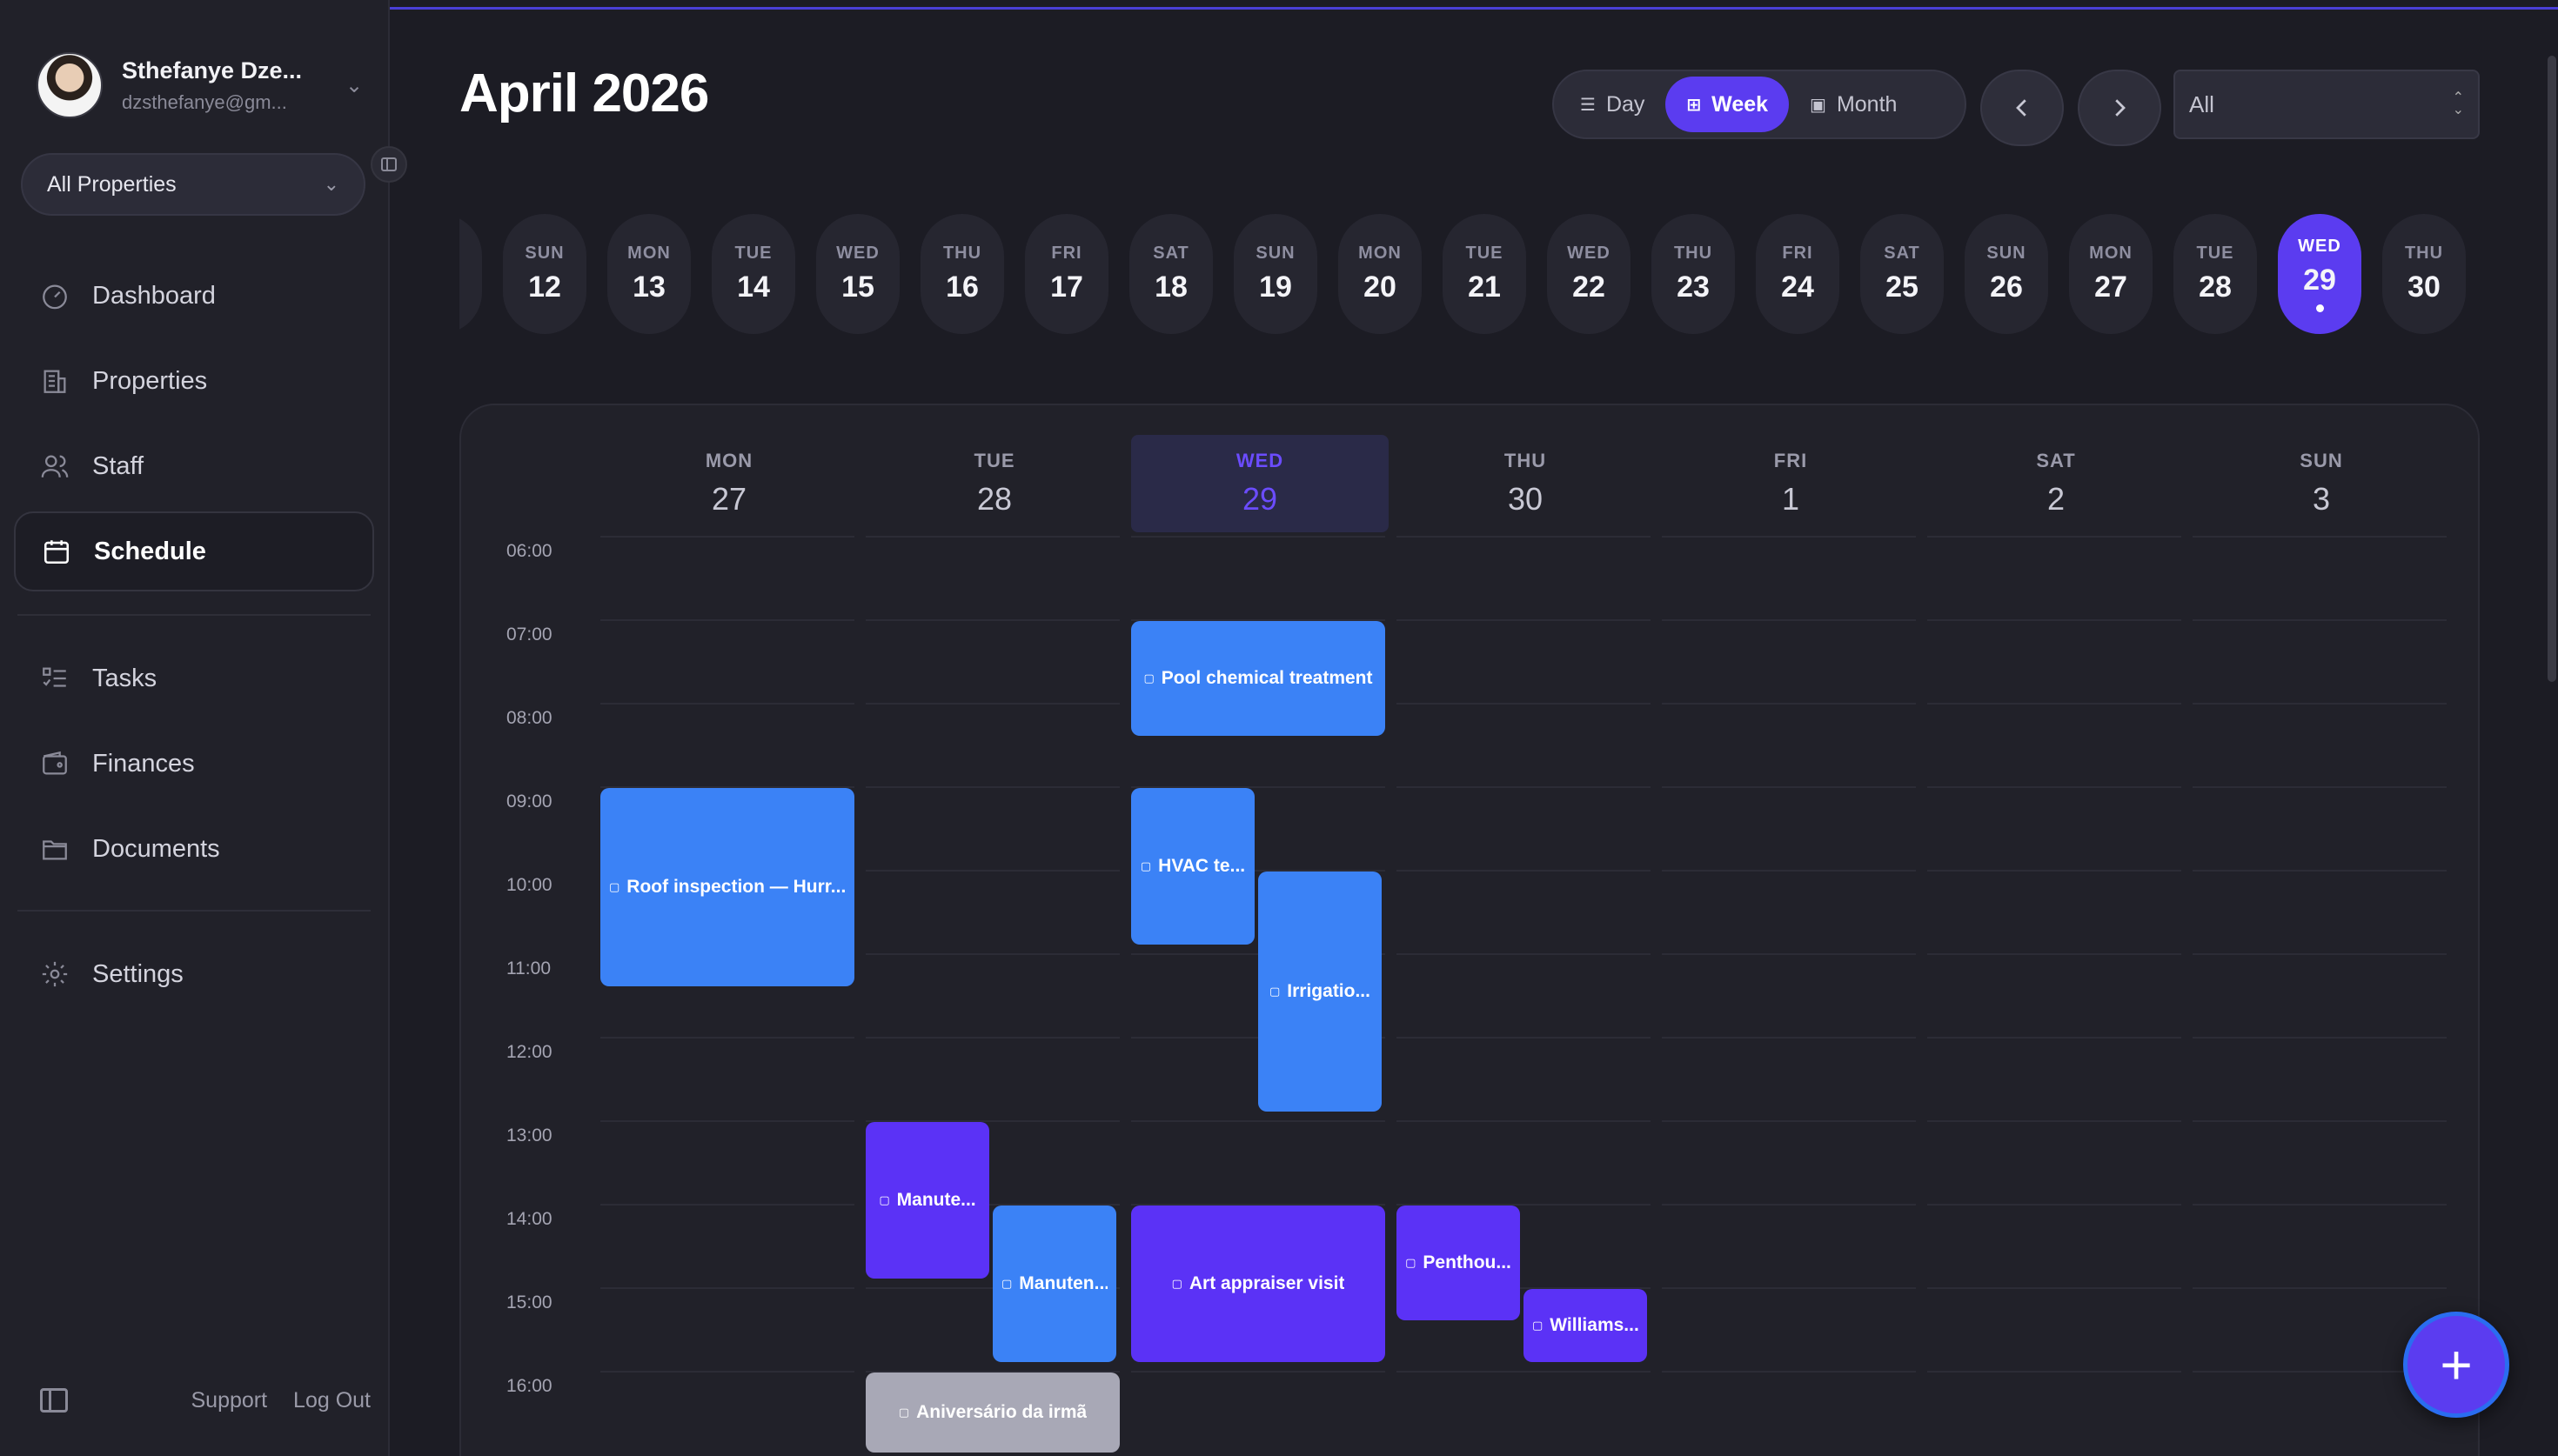  I want to click on sidebar-item-dashboard: Dashboard, so click(194, 296).